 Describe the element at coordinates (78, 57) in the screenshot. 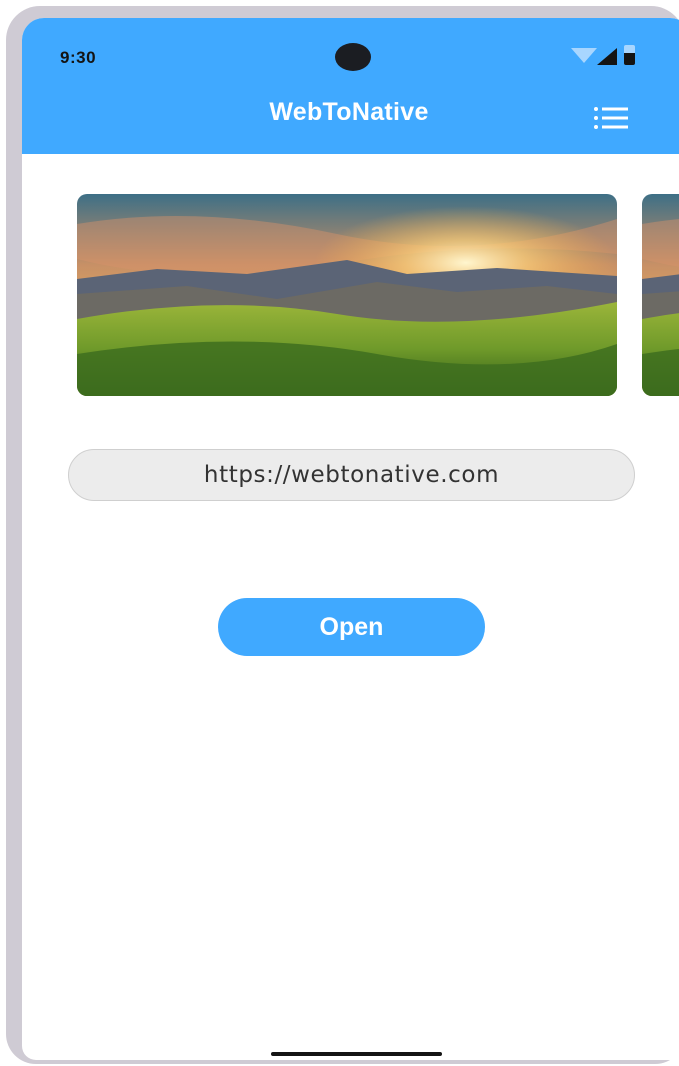

I see `status-time: 9:30` at that location.